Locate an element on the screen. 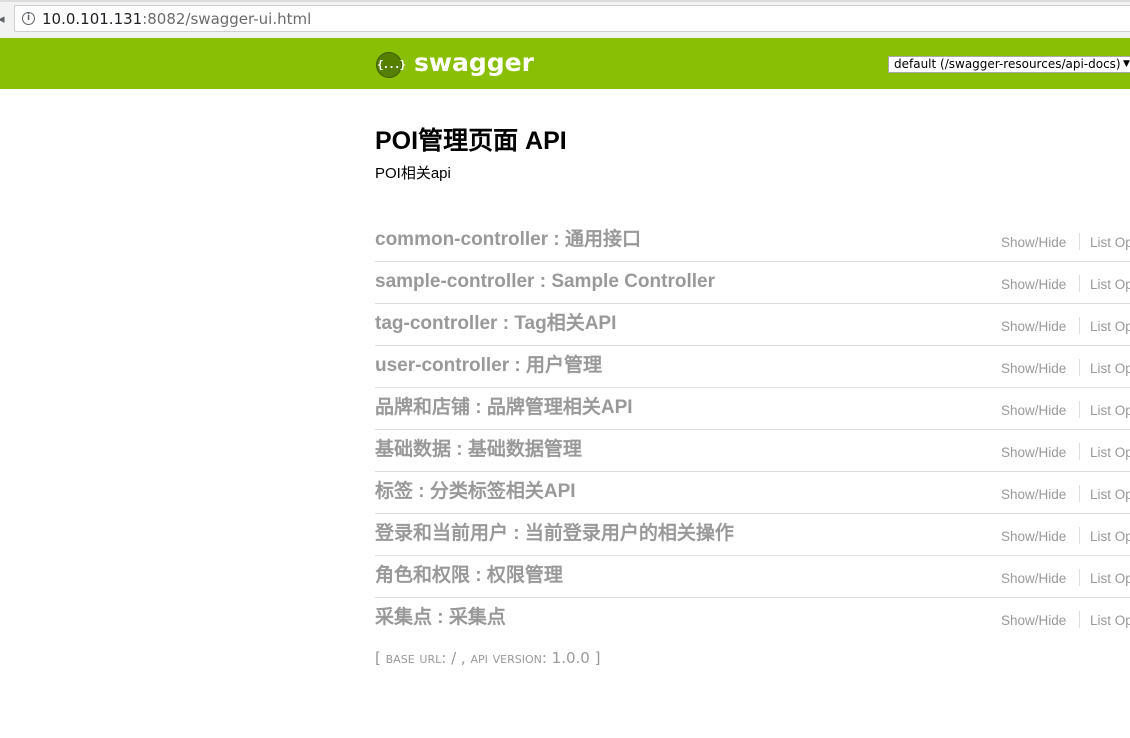 The width and height of the screenshot is (1130, 738). resource-heading: tag-controller : Tag相关API is located at coordinates (495, 324).